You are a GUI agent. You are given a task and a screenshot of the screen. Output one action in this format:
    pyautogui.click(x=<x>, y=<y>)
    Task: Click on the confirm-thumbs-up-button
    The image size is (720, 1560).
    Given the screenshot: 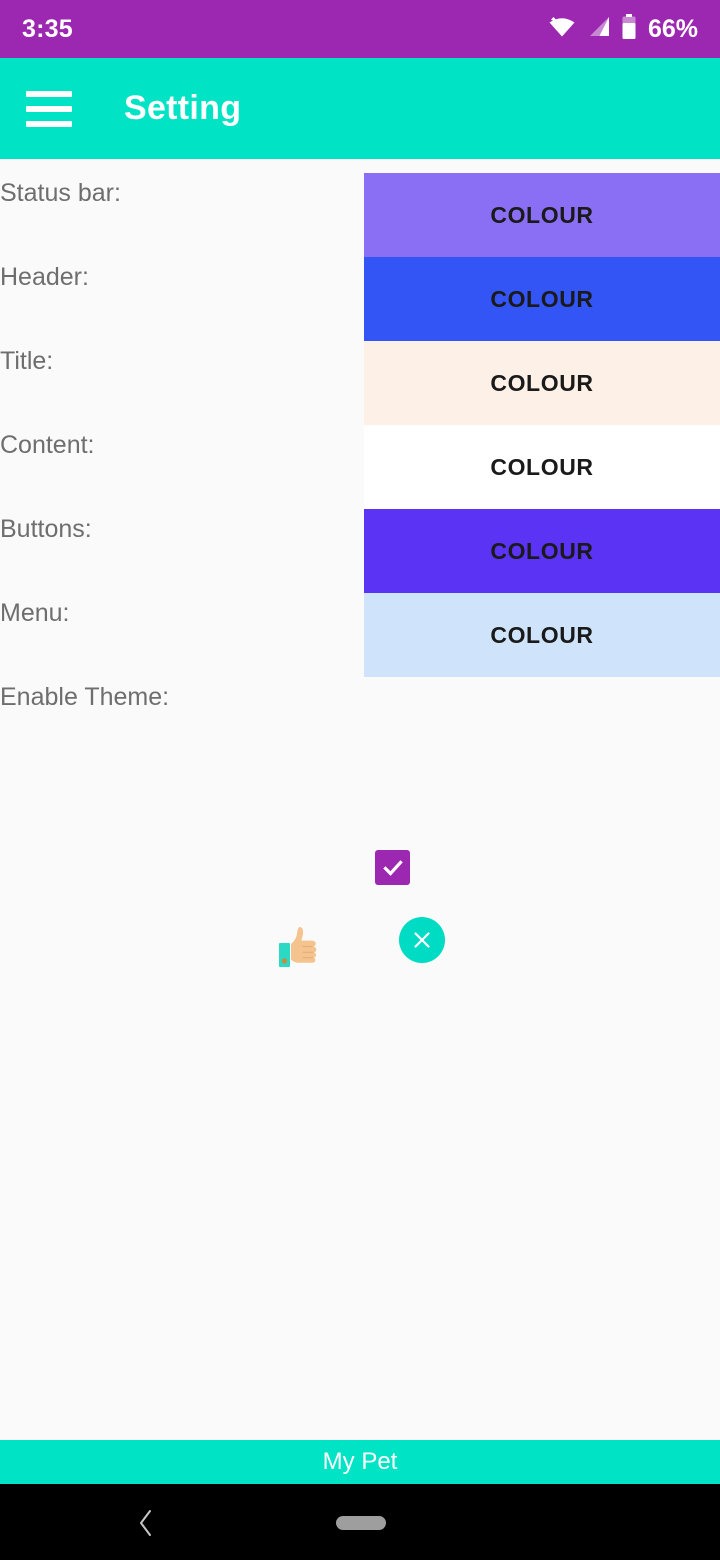 What is the action you would take?
    pyautogui.click(x=298, y=945)
    